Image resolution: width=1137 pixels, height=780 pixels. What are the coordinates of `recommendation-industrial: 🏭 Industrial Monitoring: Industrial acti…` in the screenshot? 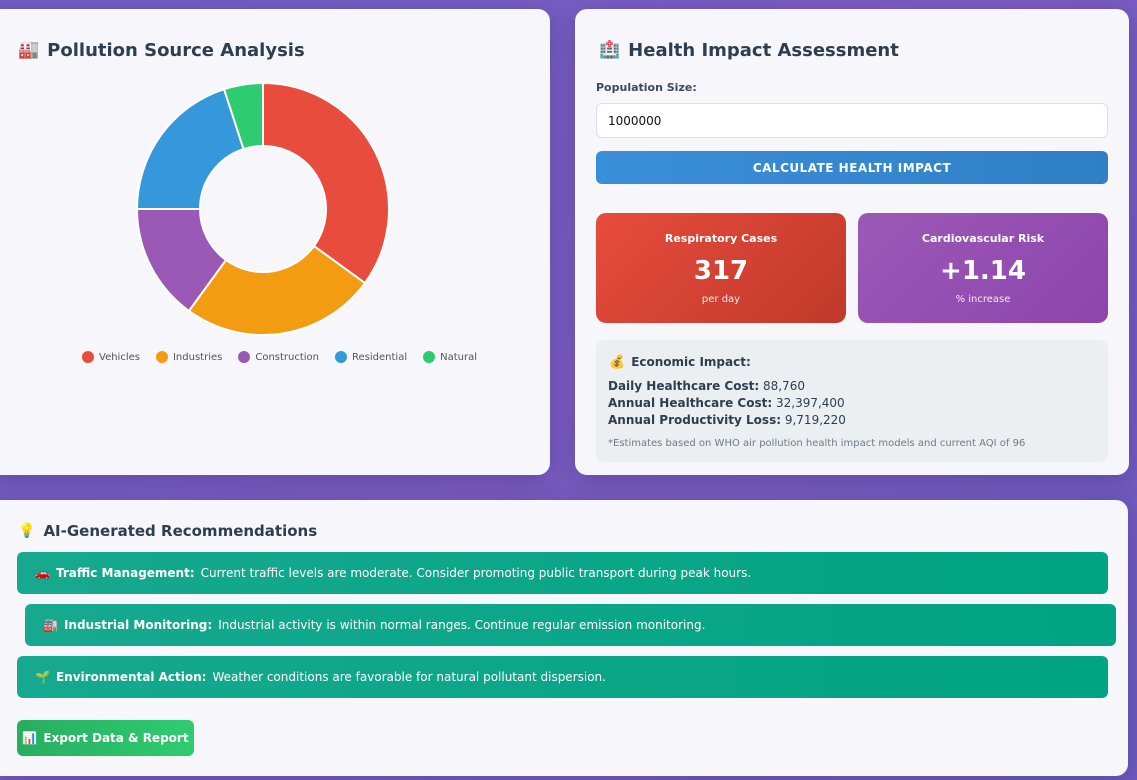 It's located at (570, 625).